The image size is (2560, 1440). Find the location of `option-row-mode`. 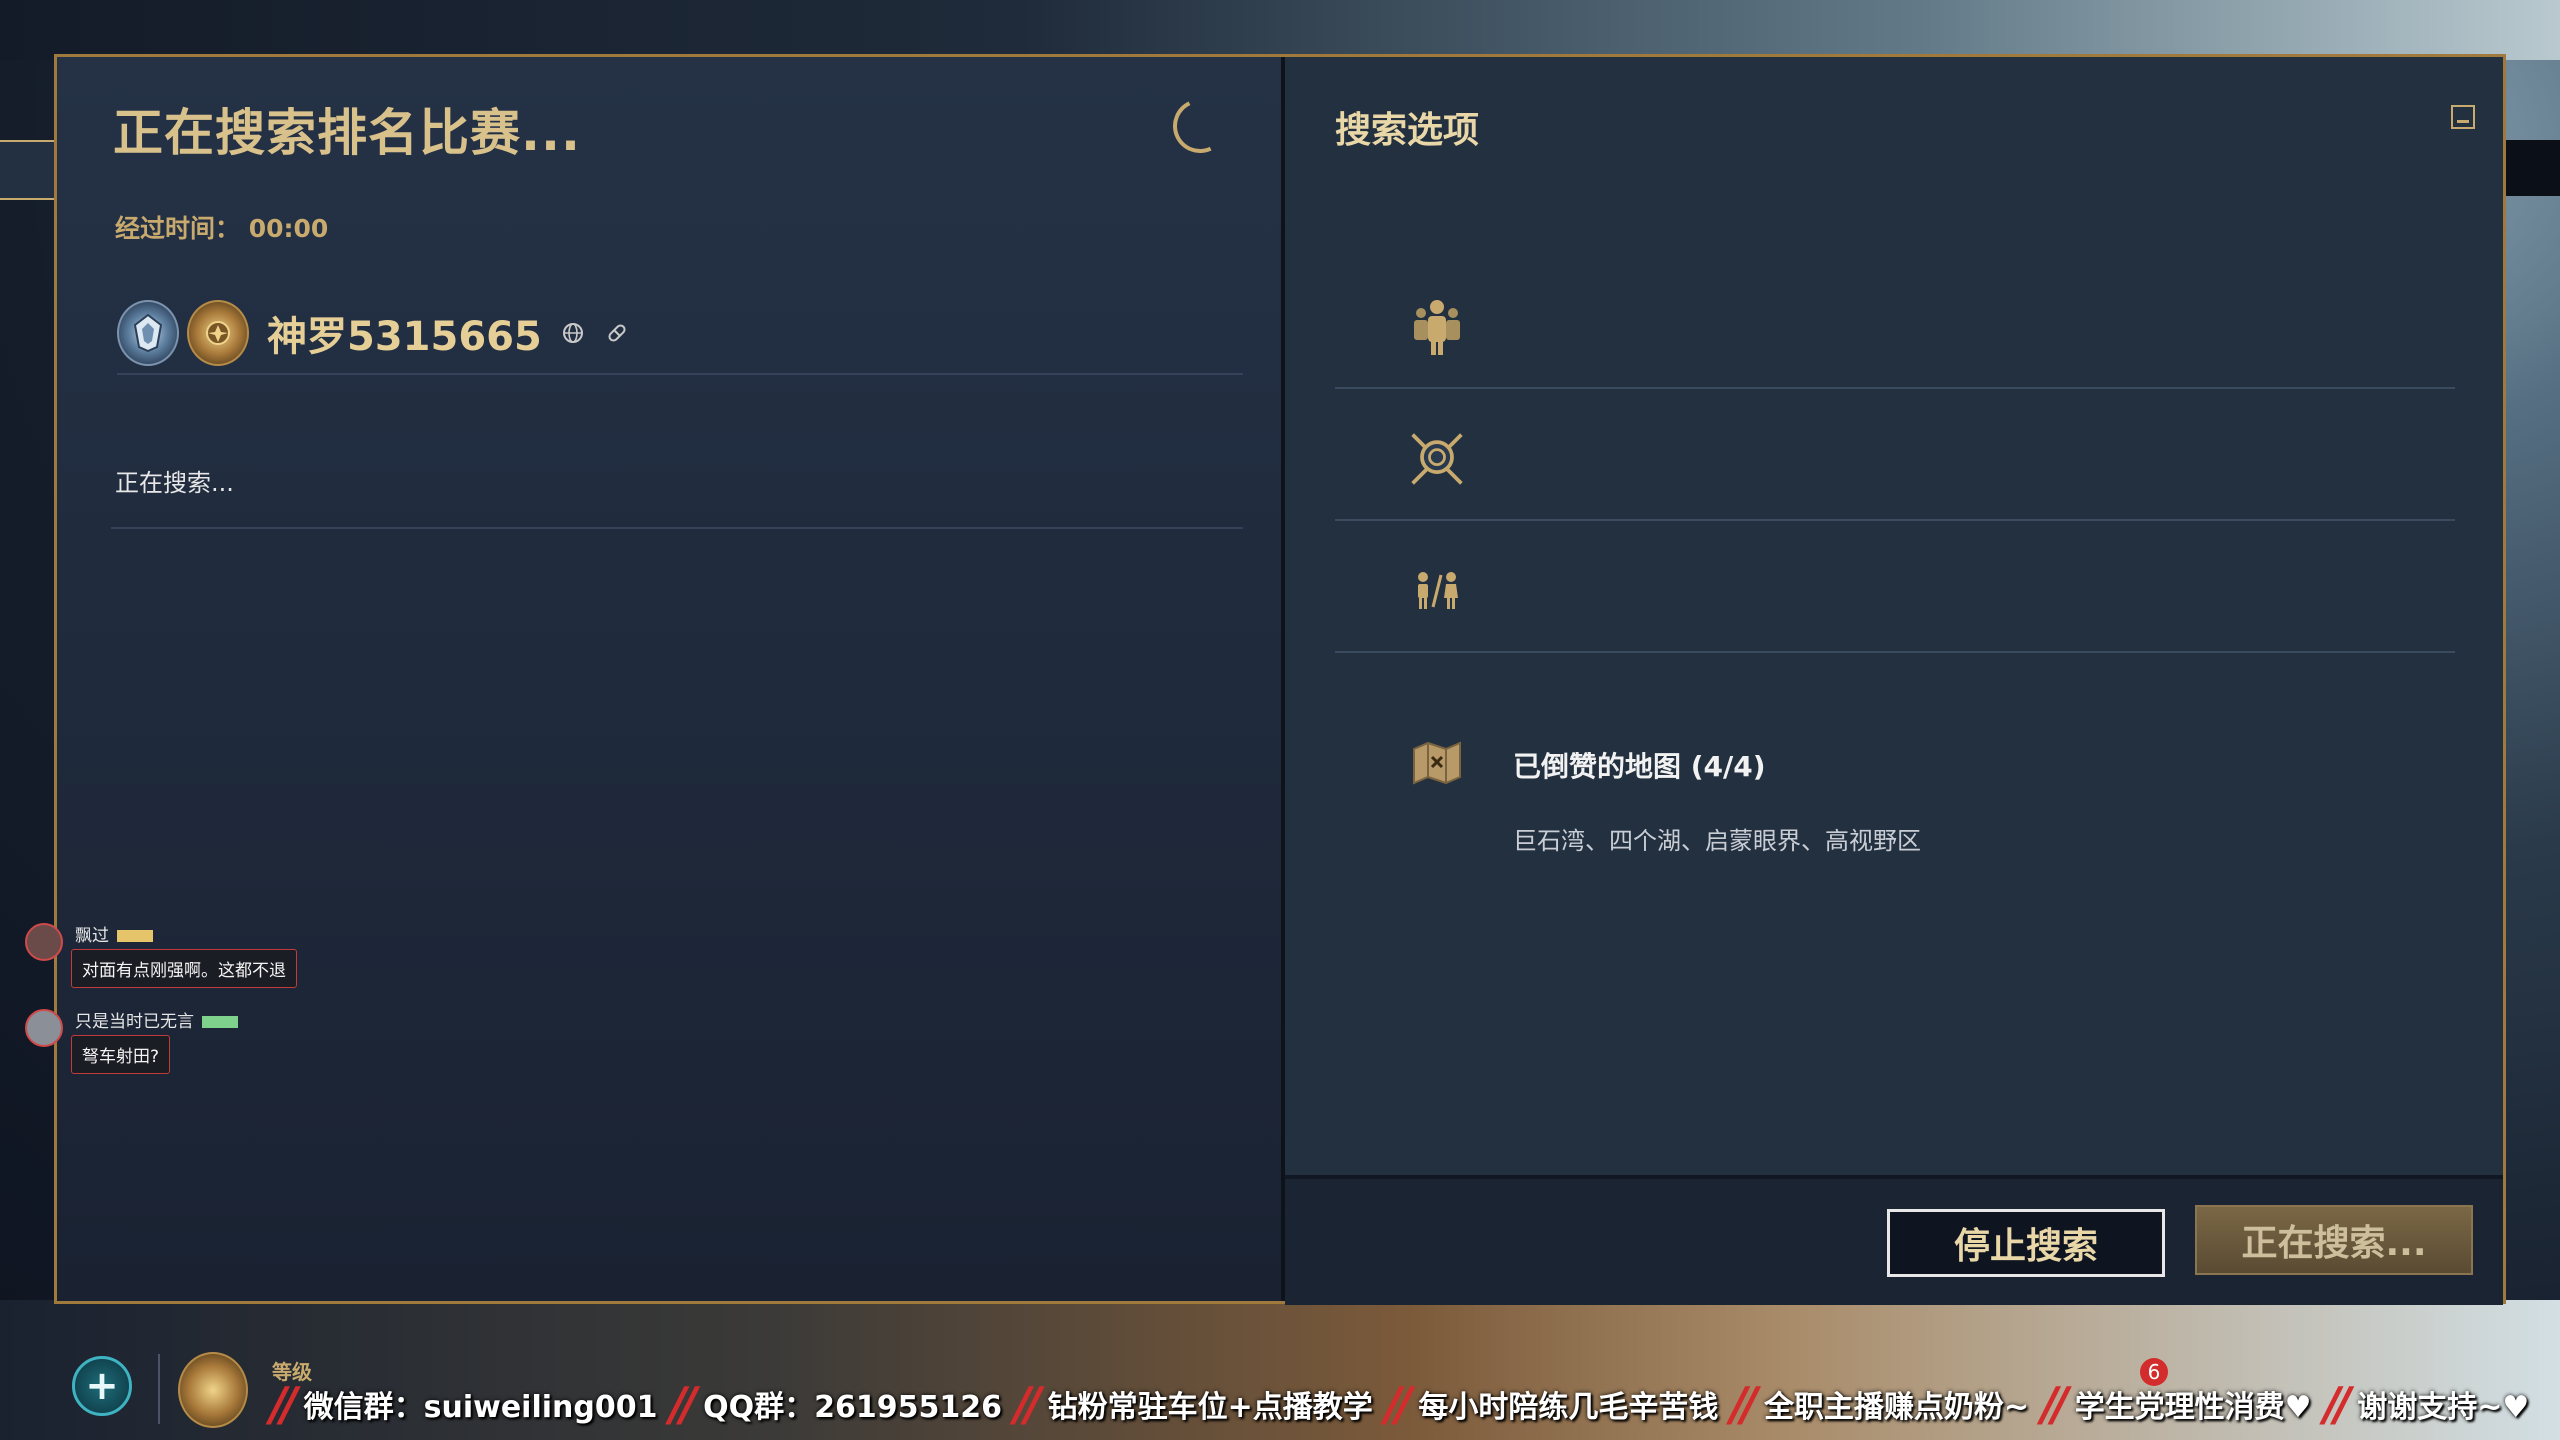

option-row-mode is located at coordinates (1895, 455).